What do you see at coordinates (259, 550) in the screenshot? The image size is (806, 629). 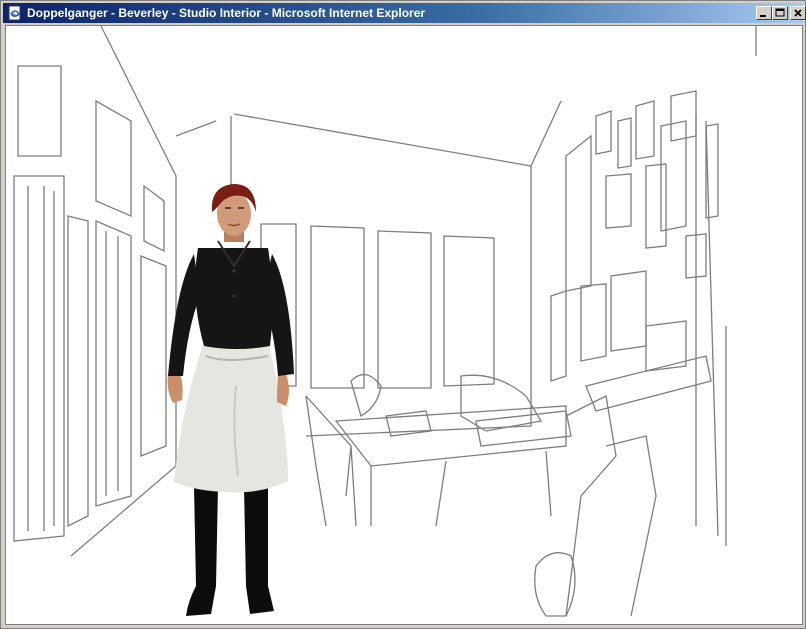 I see `right-boot` at bounding box center [259, 550].